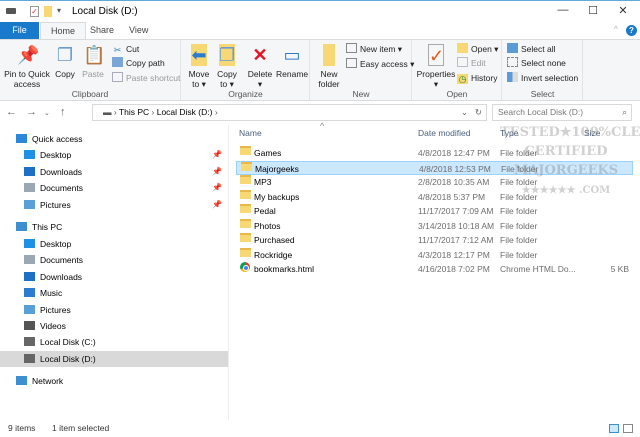 This screenshot has width=640, height=437. I want to click on select-none-button: Select none, so click(536, 63).